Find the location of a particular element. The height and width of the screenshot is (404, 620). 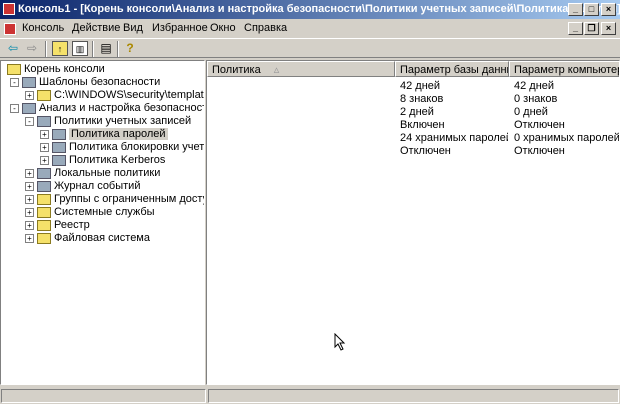

tree-item-label: Корень консоли is located at coordinates (64, 69).